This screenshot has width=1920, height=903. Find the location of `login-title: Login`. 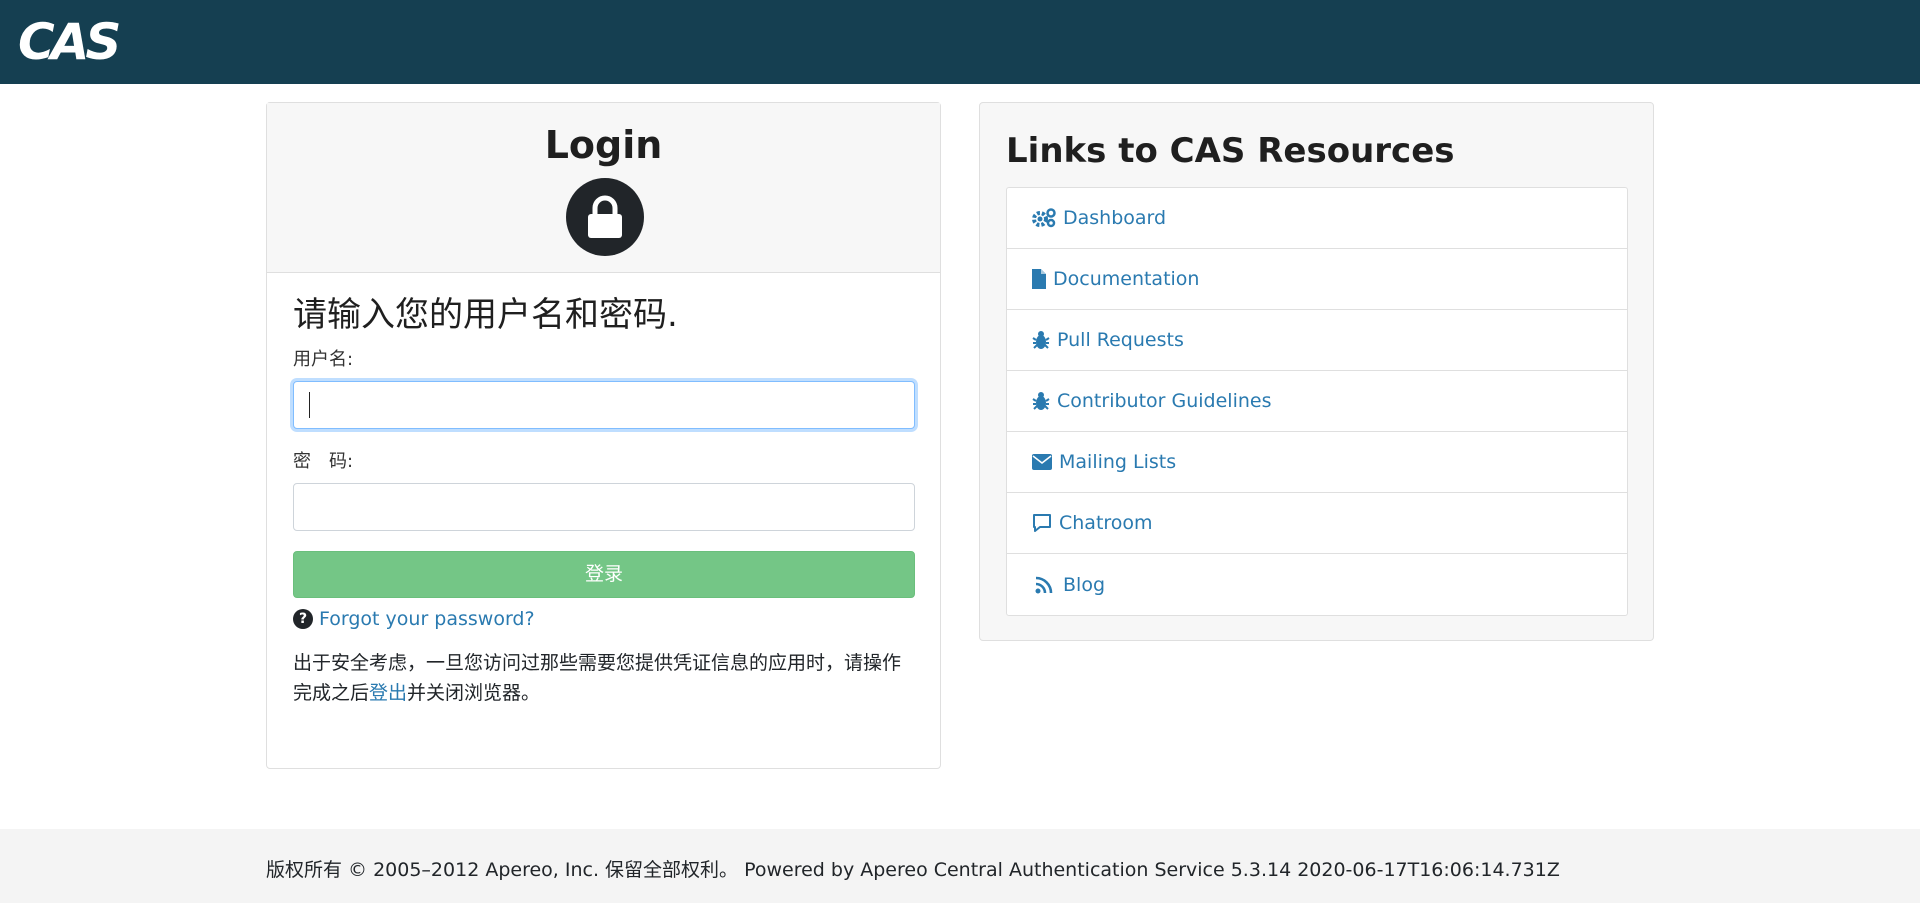

login-title: Login is located at coordinates (603, 145).